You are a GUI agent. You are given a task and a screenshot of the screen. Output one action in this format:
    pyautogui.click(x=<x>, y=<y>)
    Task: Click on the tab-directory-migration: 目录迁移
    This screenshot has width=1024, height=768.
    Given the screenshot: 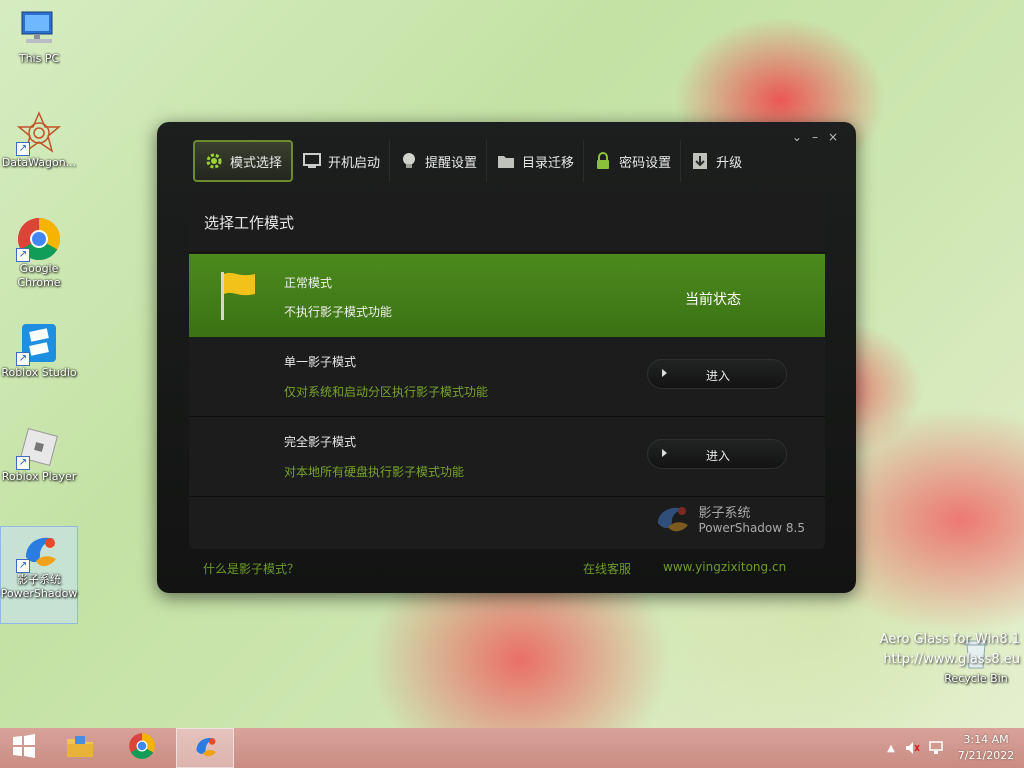 What is the action you would take?
    pyautogui.click(x=536, y=161)
    